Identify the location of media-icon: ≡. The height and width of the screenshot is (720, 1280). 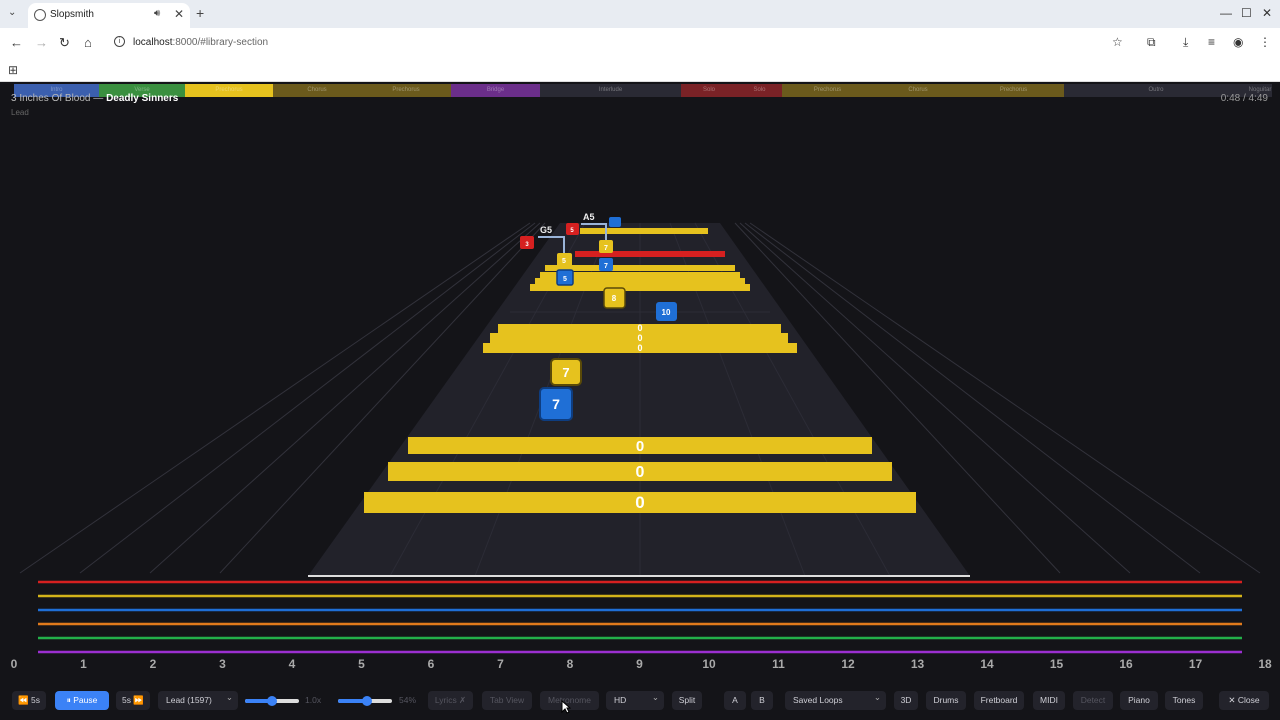
(1211, 42).